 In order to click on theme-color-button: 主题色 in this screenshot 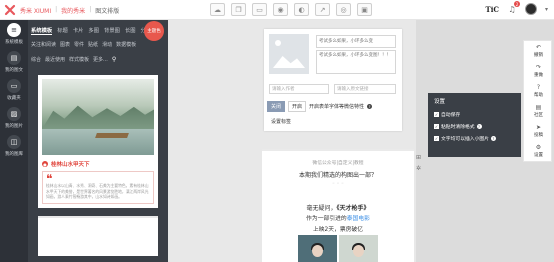, I will do `click(154, 31)`.